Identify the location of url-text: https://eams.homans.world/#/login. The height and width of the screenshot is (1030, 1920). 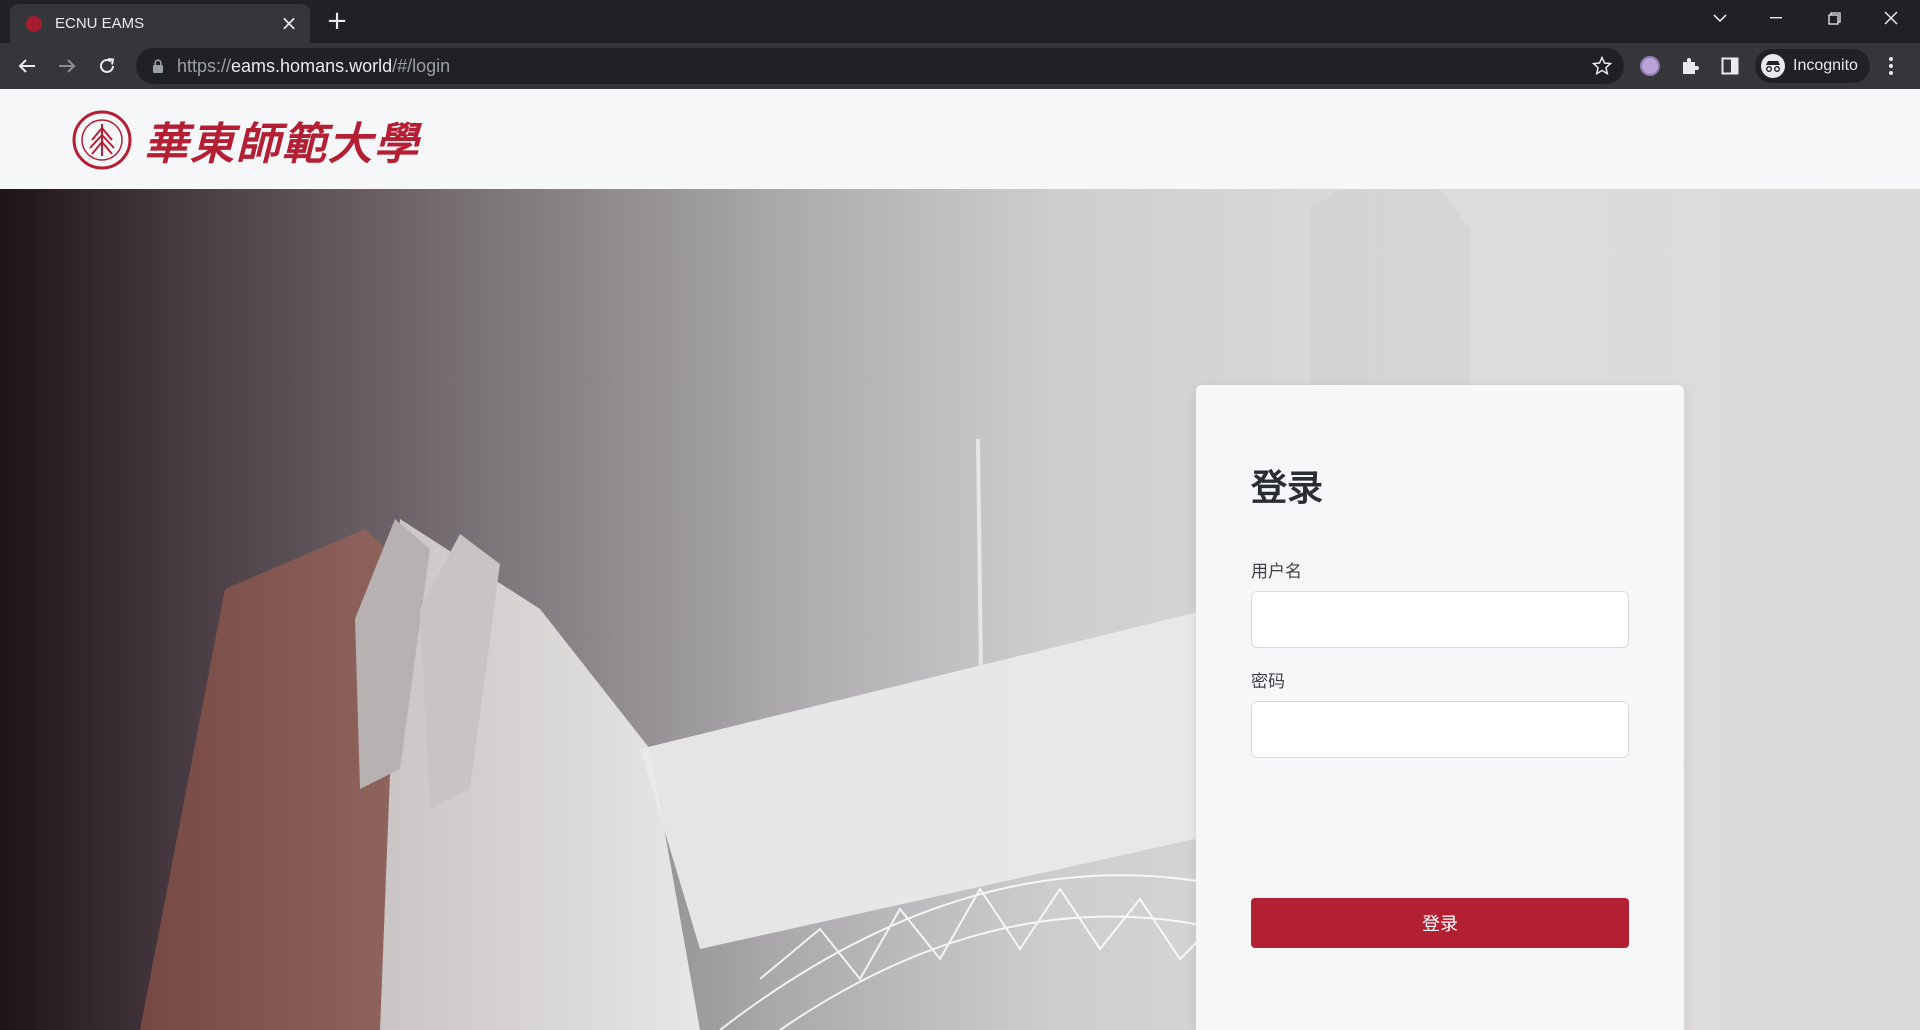
(313, 66).